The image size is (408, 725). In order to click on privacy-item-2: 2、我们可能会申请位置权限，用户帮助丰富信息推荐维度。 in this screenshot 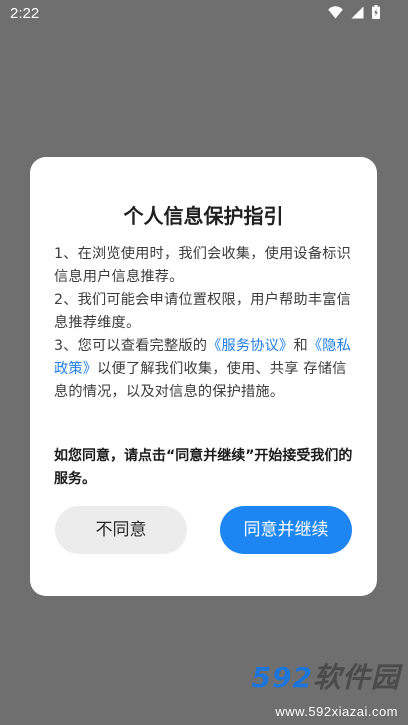, I will do `click(202, 311)`.